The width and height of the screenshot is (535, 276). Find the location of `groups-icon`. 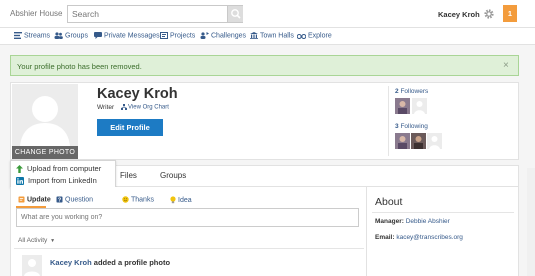

groups-icon is located at coordinates (58, 35).